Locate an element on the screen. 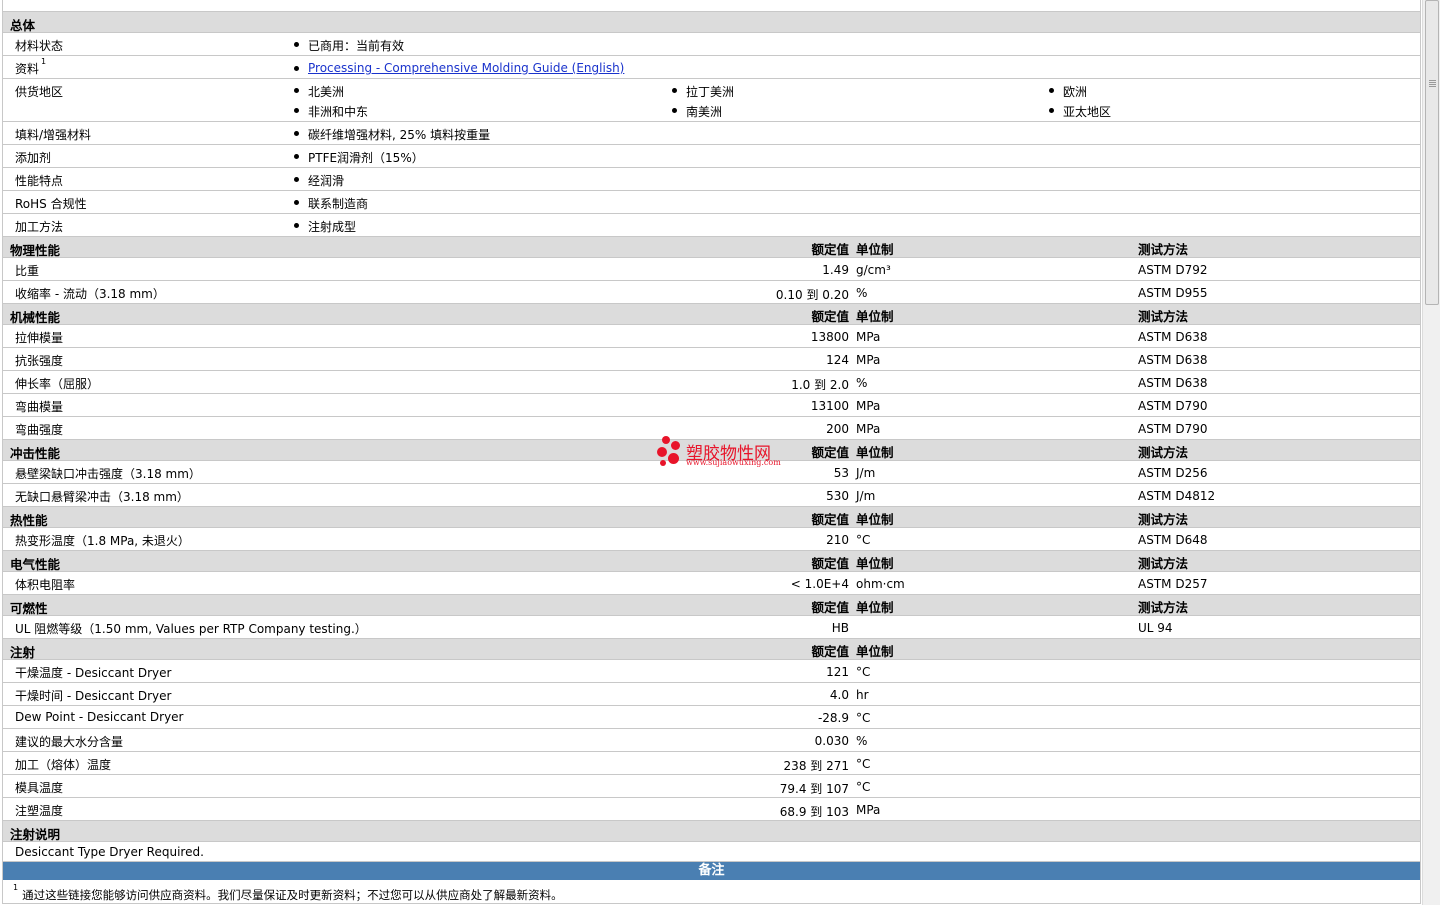 This screenshot has height=905, width=1440. property-value: 200 is located at coordinates (837, 429).